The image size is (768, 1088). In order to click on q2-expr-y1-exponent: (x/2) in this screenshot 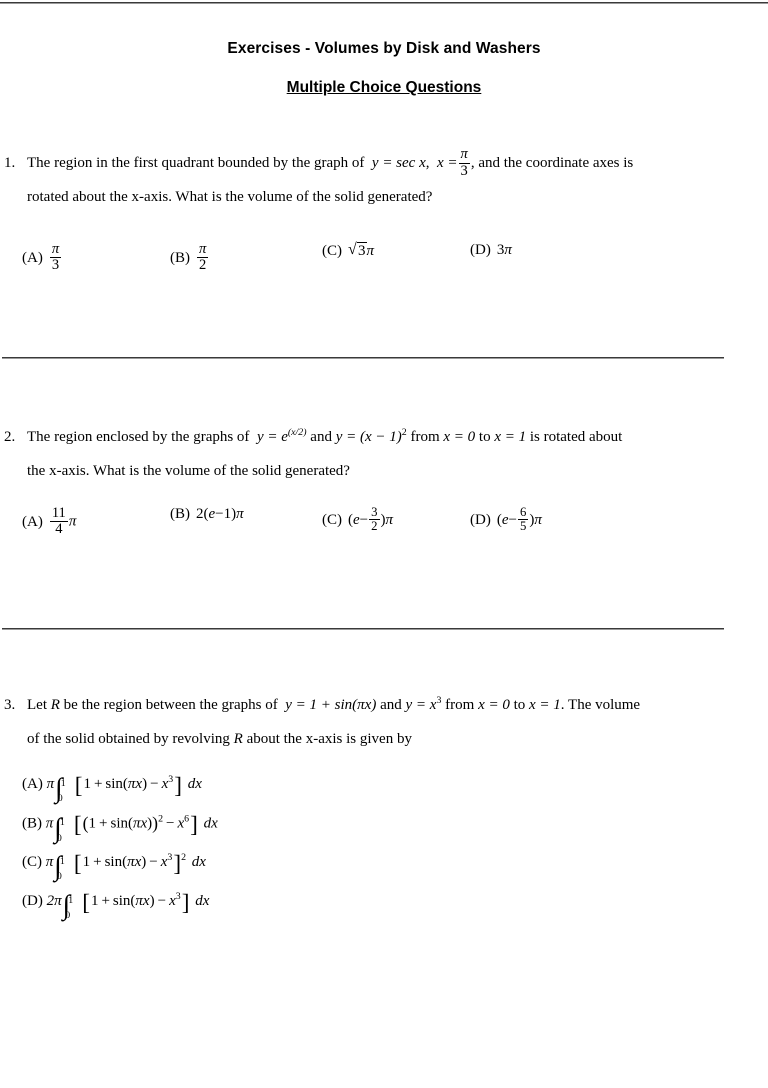, I will do `click(297, 432)`.